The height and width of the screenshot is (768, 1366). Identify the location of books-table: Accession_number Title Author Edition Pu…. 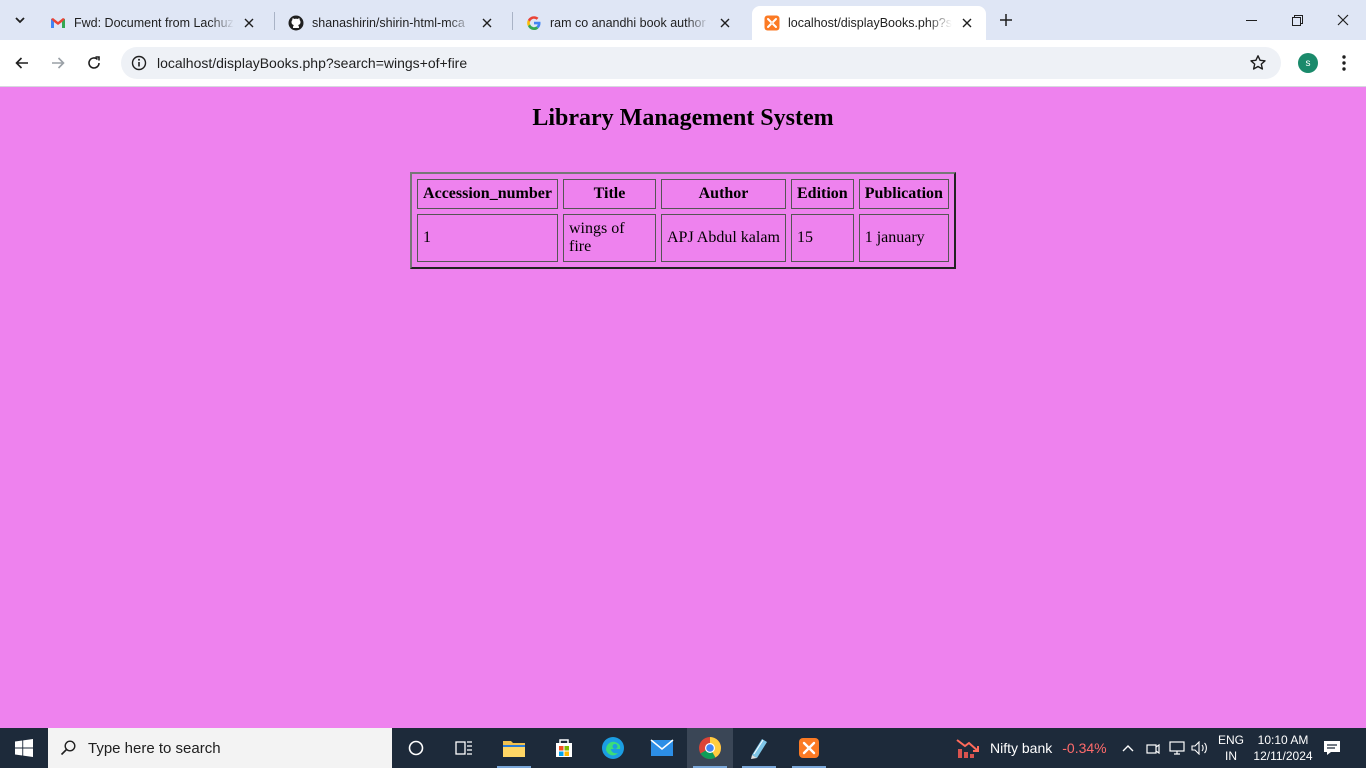
(683, 220).